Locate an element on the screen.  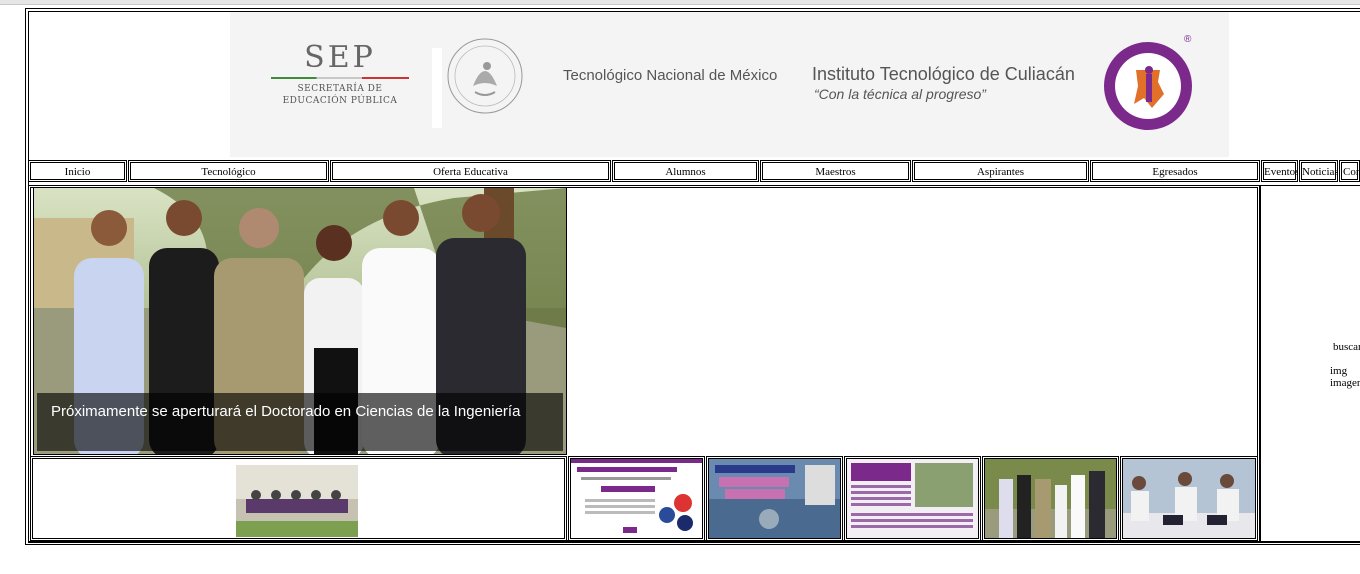
nav-item-alumnos: Alumnos is located at coordinates (685, 171).